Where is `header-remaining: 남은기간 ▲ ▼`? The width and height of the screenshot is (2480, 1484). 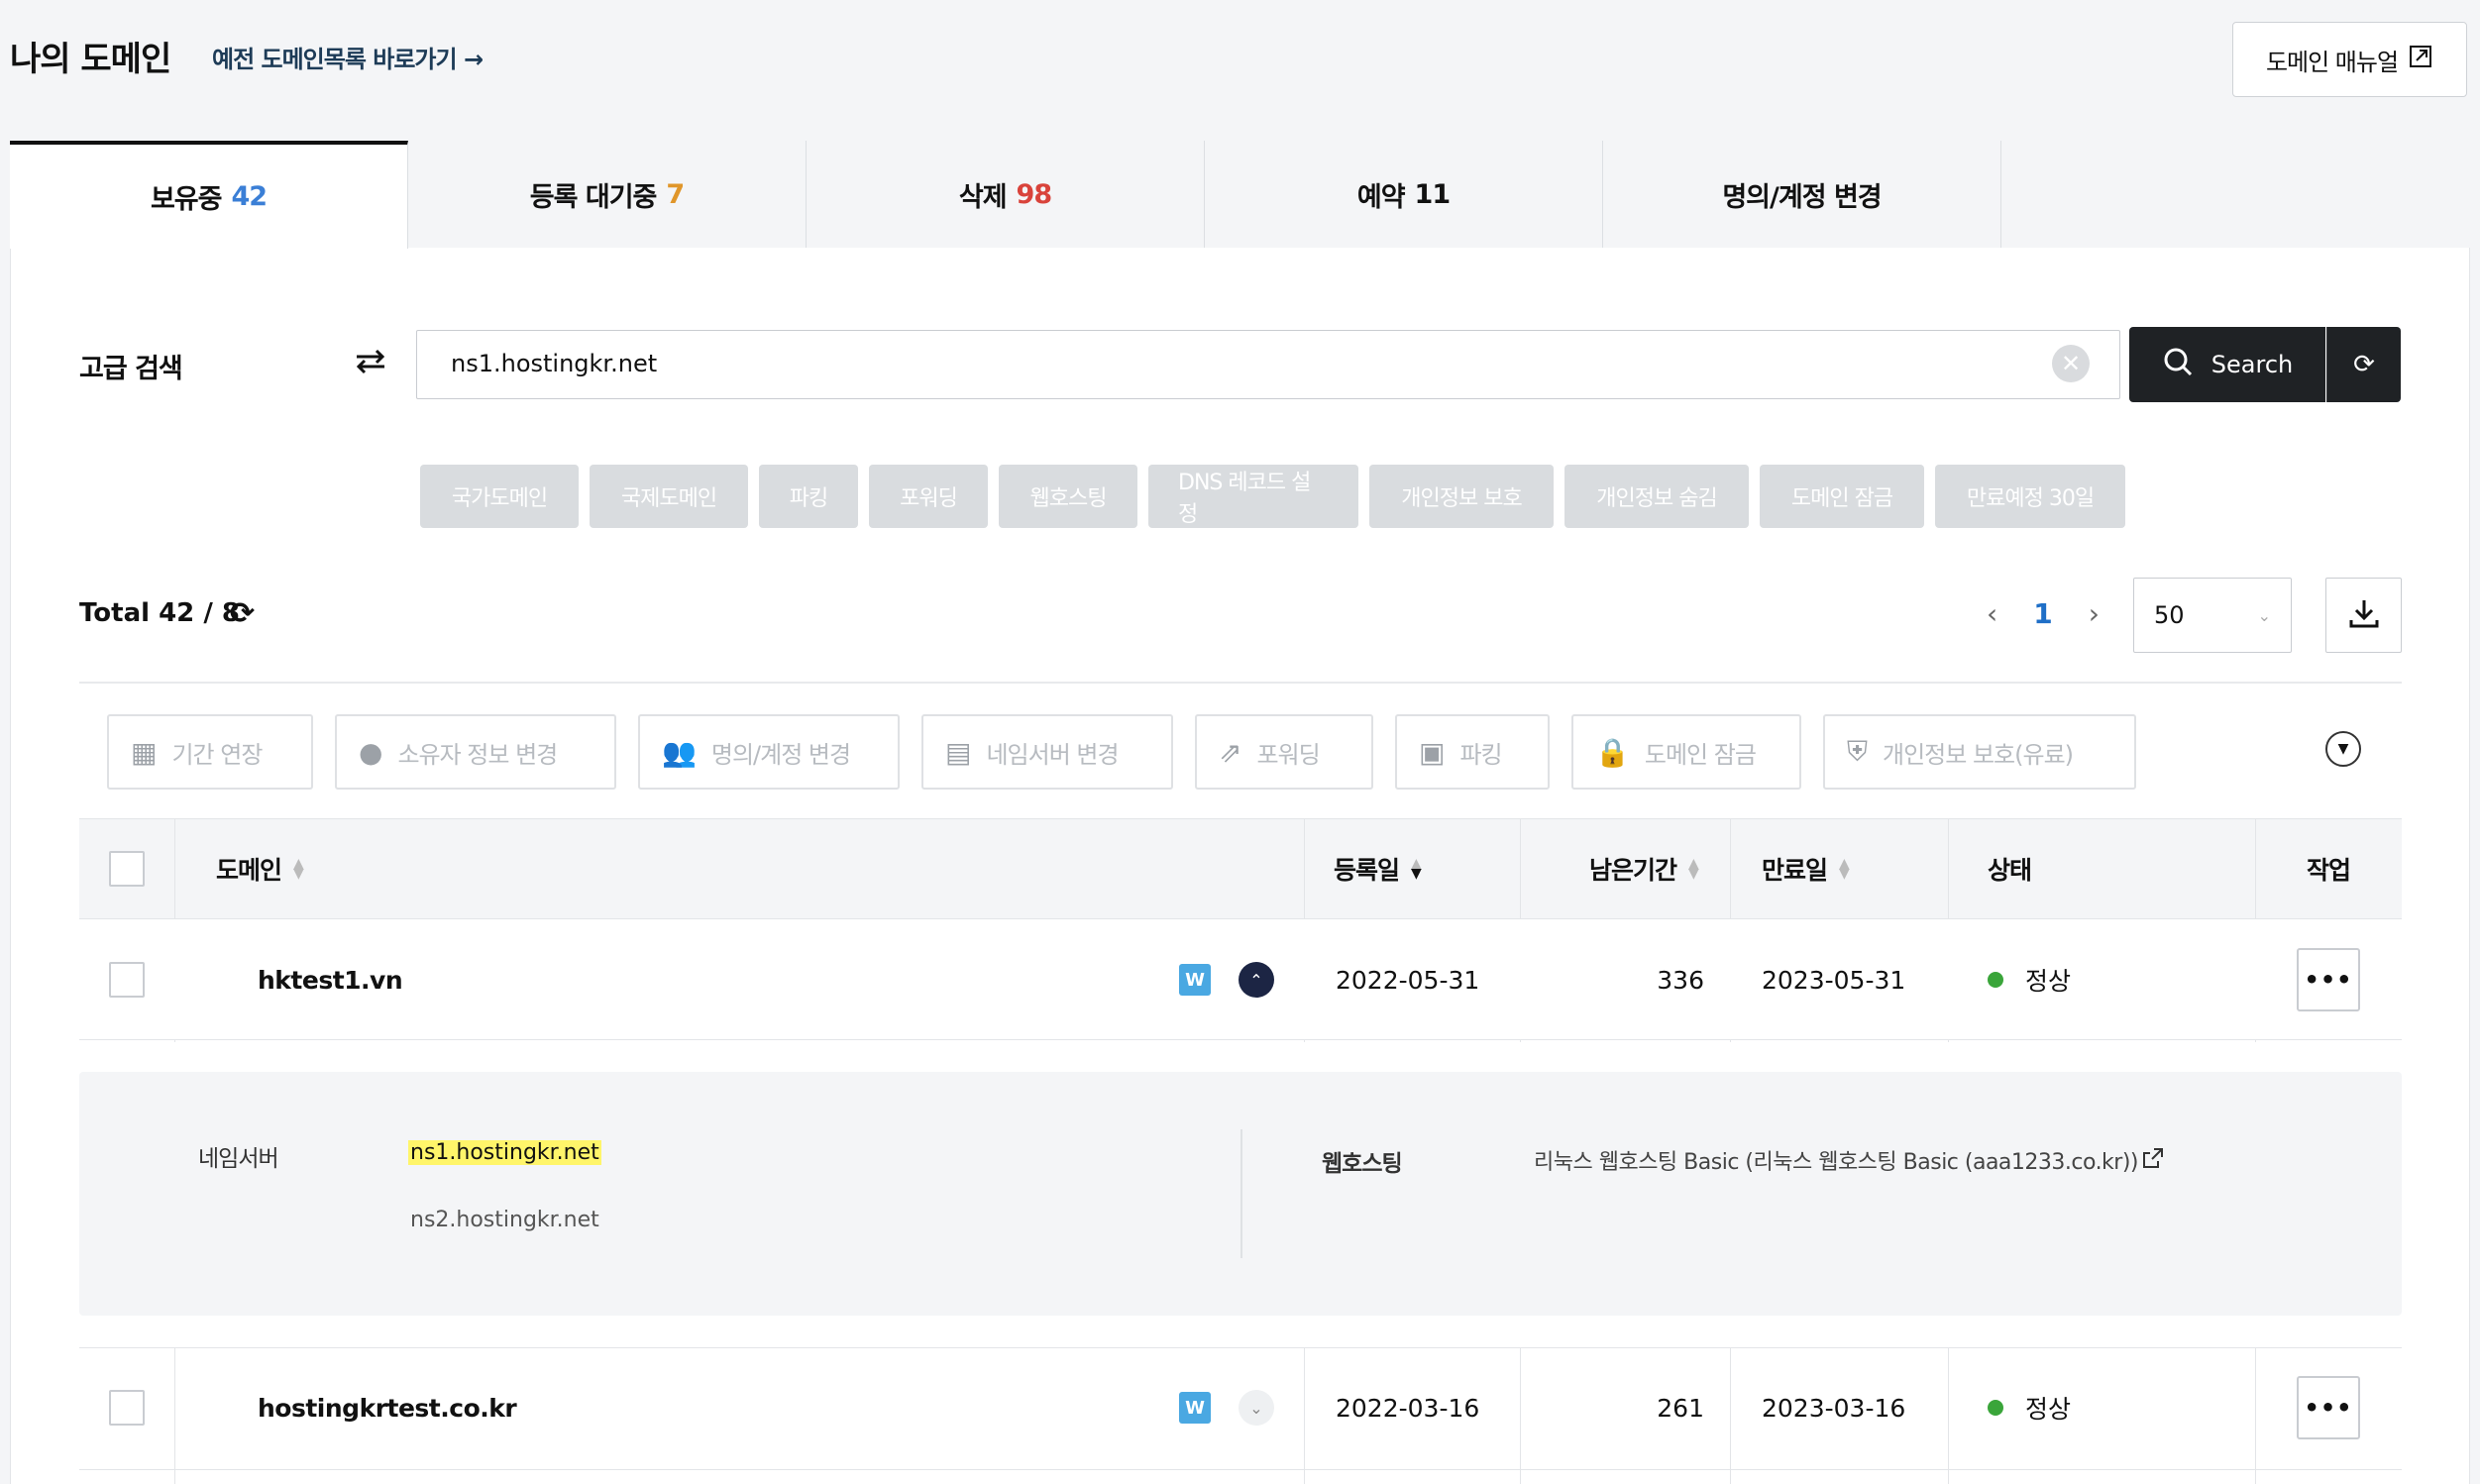 header-remaining: 남은기간 ▲ ▼ is located at coordinates (1644, 869).